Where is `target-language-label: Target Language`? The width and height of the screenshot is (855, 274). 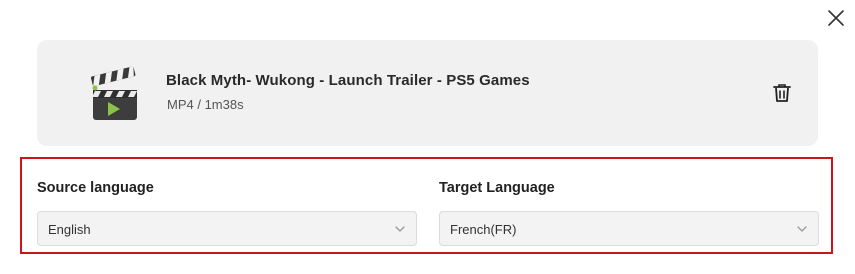 target-language-label: Target Language is located at coordinates (497, 188).